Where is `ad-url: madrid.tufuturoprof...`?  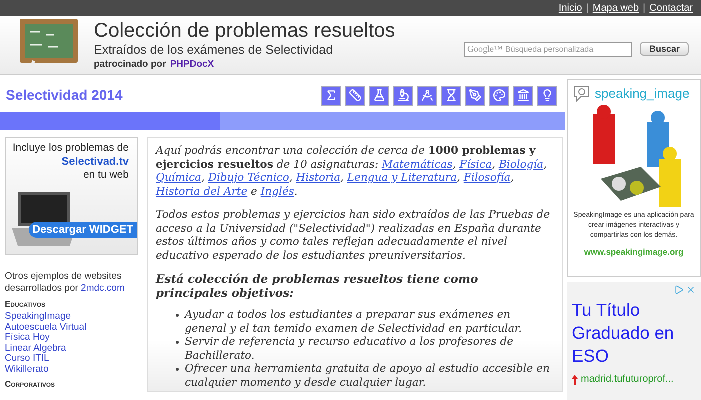
ad-url: madrid.tufuturoprof... is located at coordinates (627, 380).